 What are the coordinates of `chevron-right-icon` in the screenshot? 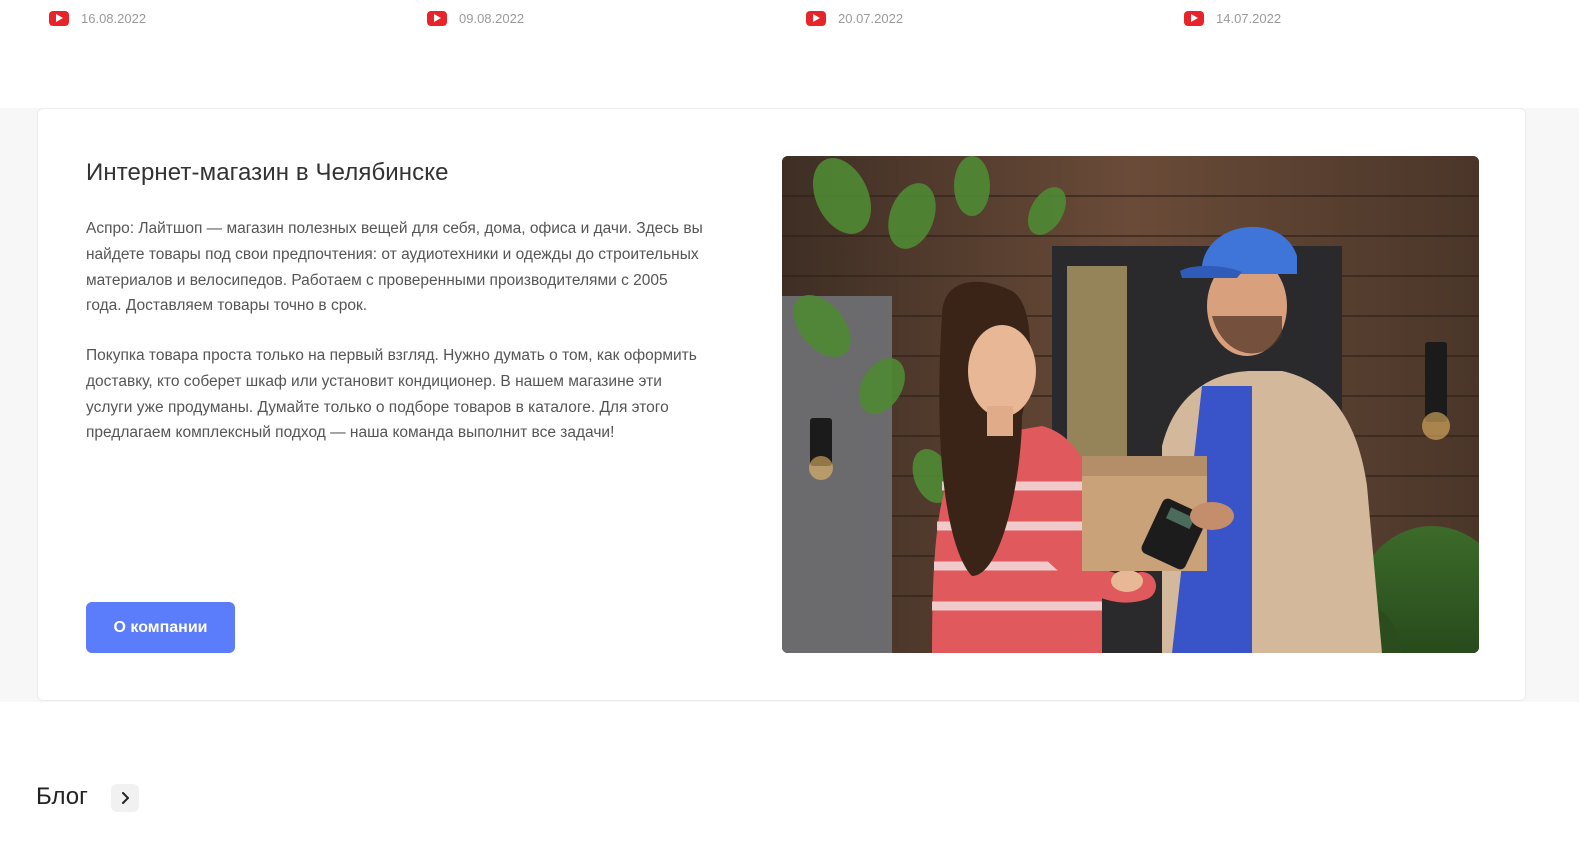 It's located at (125, 798).